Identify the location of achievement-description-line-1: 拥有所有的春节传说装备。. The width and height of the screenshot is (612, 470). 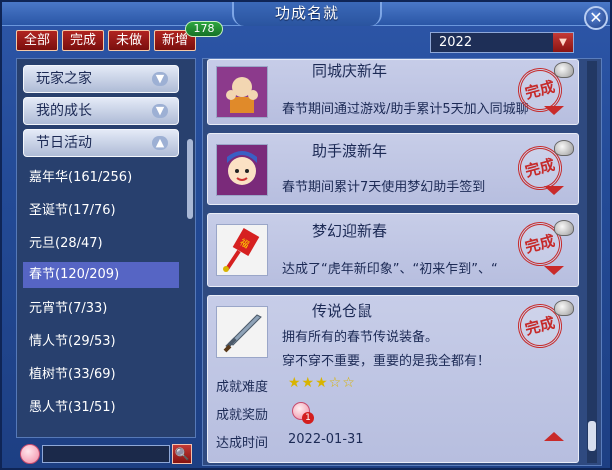
(360, 337).